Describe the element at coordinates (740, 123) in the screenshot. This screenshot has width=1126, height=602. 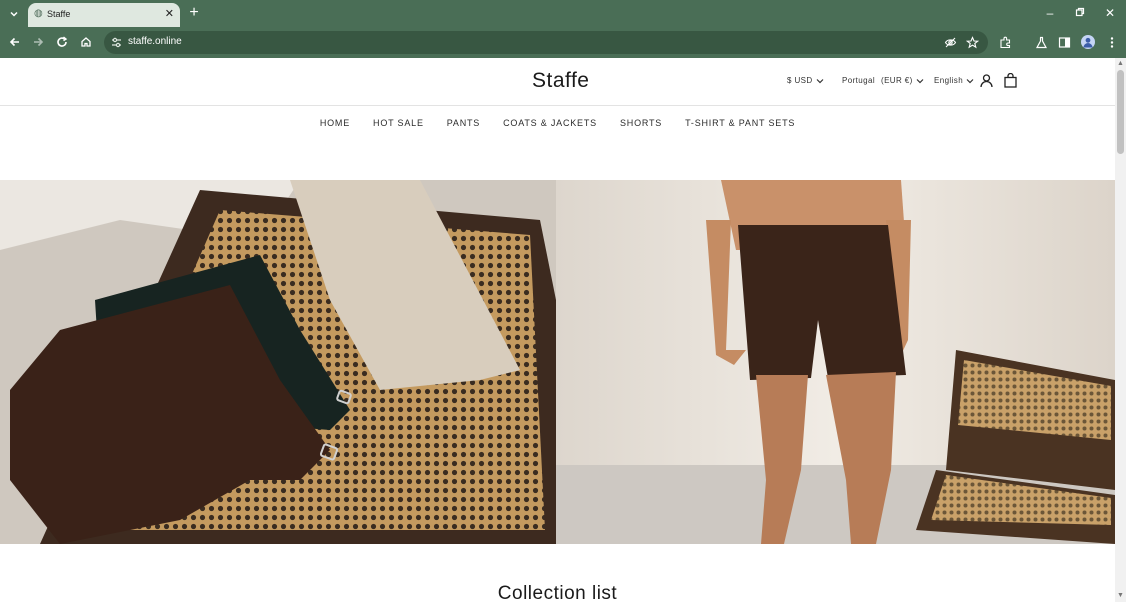
I see `menu-item-tshirt-pant-sets: T-SHIRT & PANT SETS` at that location.